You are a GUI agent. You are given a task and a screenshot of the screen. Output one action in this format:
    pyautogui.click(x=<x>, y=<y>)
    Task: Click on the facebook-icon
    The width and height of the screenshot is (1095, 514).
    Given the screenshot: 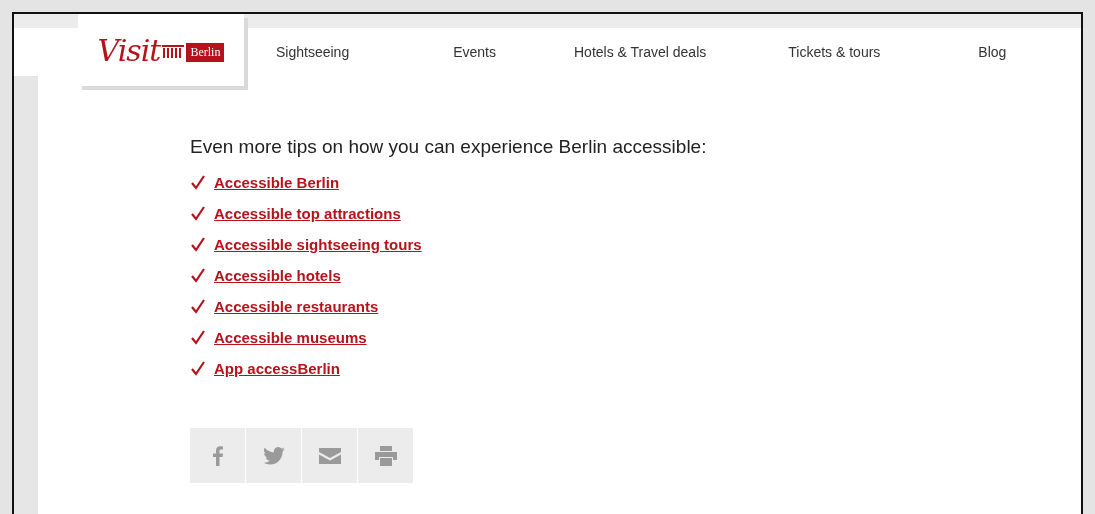 What is the action you would take?
    pyautogui.click(x=217, y=455)
    